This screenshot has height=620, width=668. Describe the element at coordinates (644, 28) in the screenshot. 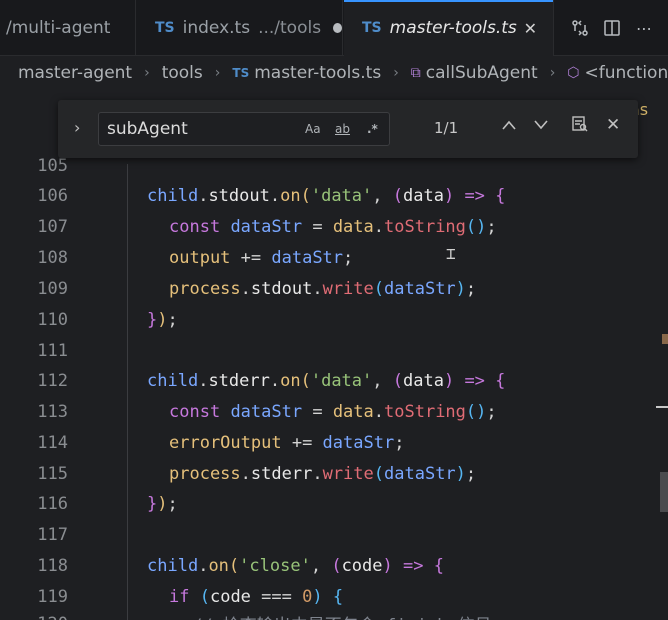

I see `more-actions-icon: ⋯` at that location.